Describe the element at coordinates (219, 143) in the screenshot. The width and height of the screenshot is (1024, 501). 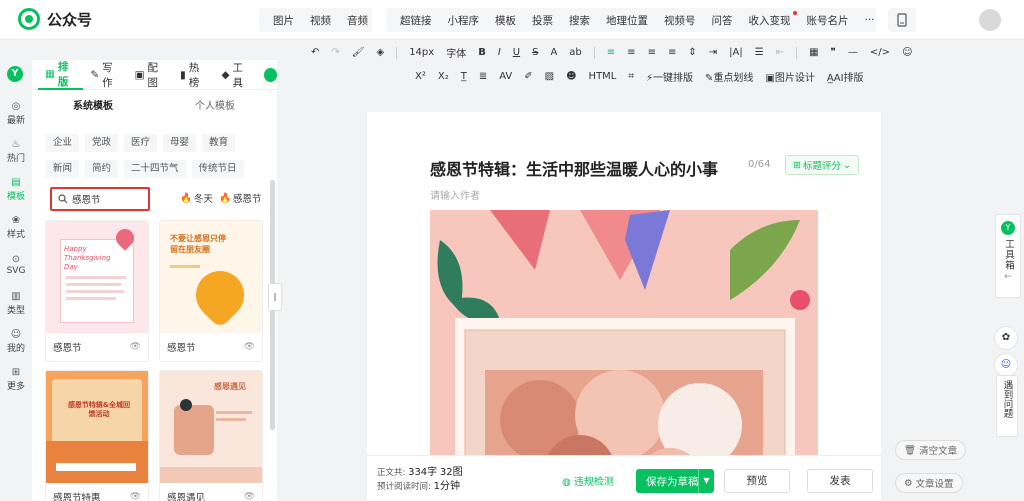
I see `chip-education: 教育` at that location.